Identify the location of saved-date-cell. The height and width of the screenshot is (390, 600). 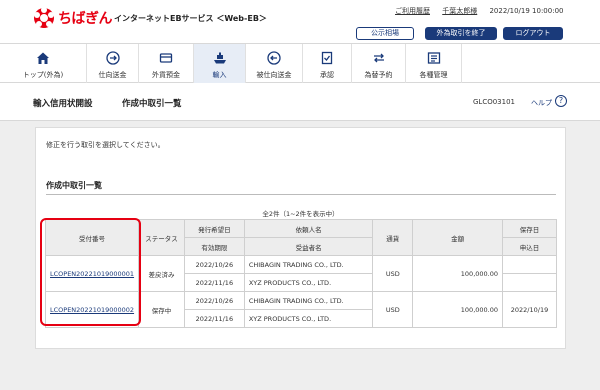
(529, 264).